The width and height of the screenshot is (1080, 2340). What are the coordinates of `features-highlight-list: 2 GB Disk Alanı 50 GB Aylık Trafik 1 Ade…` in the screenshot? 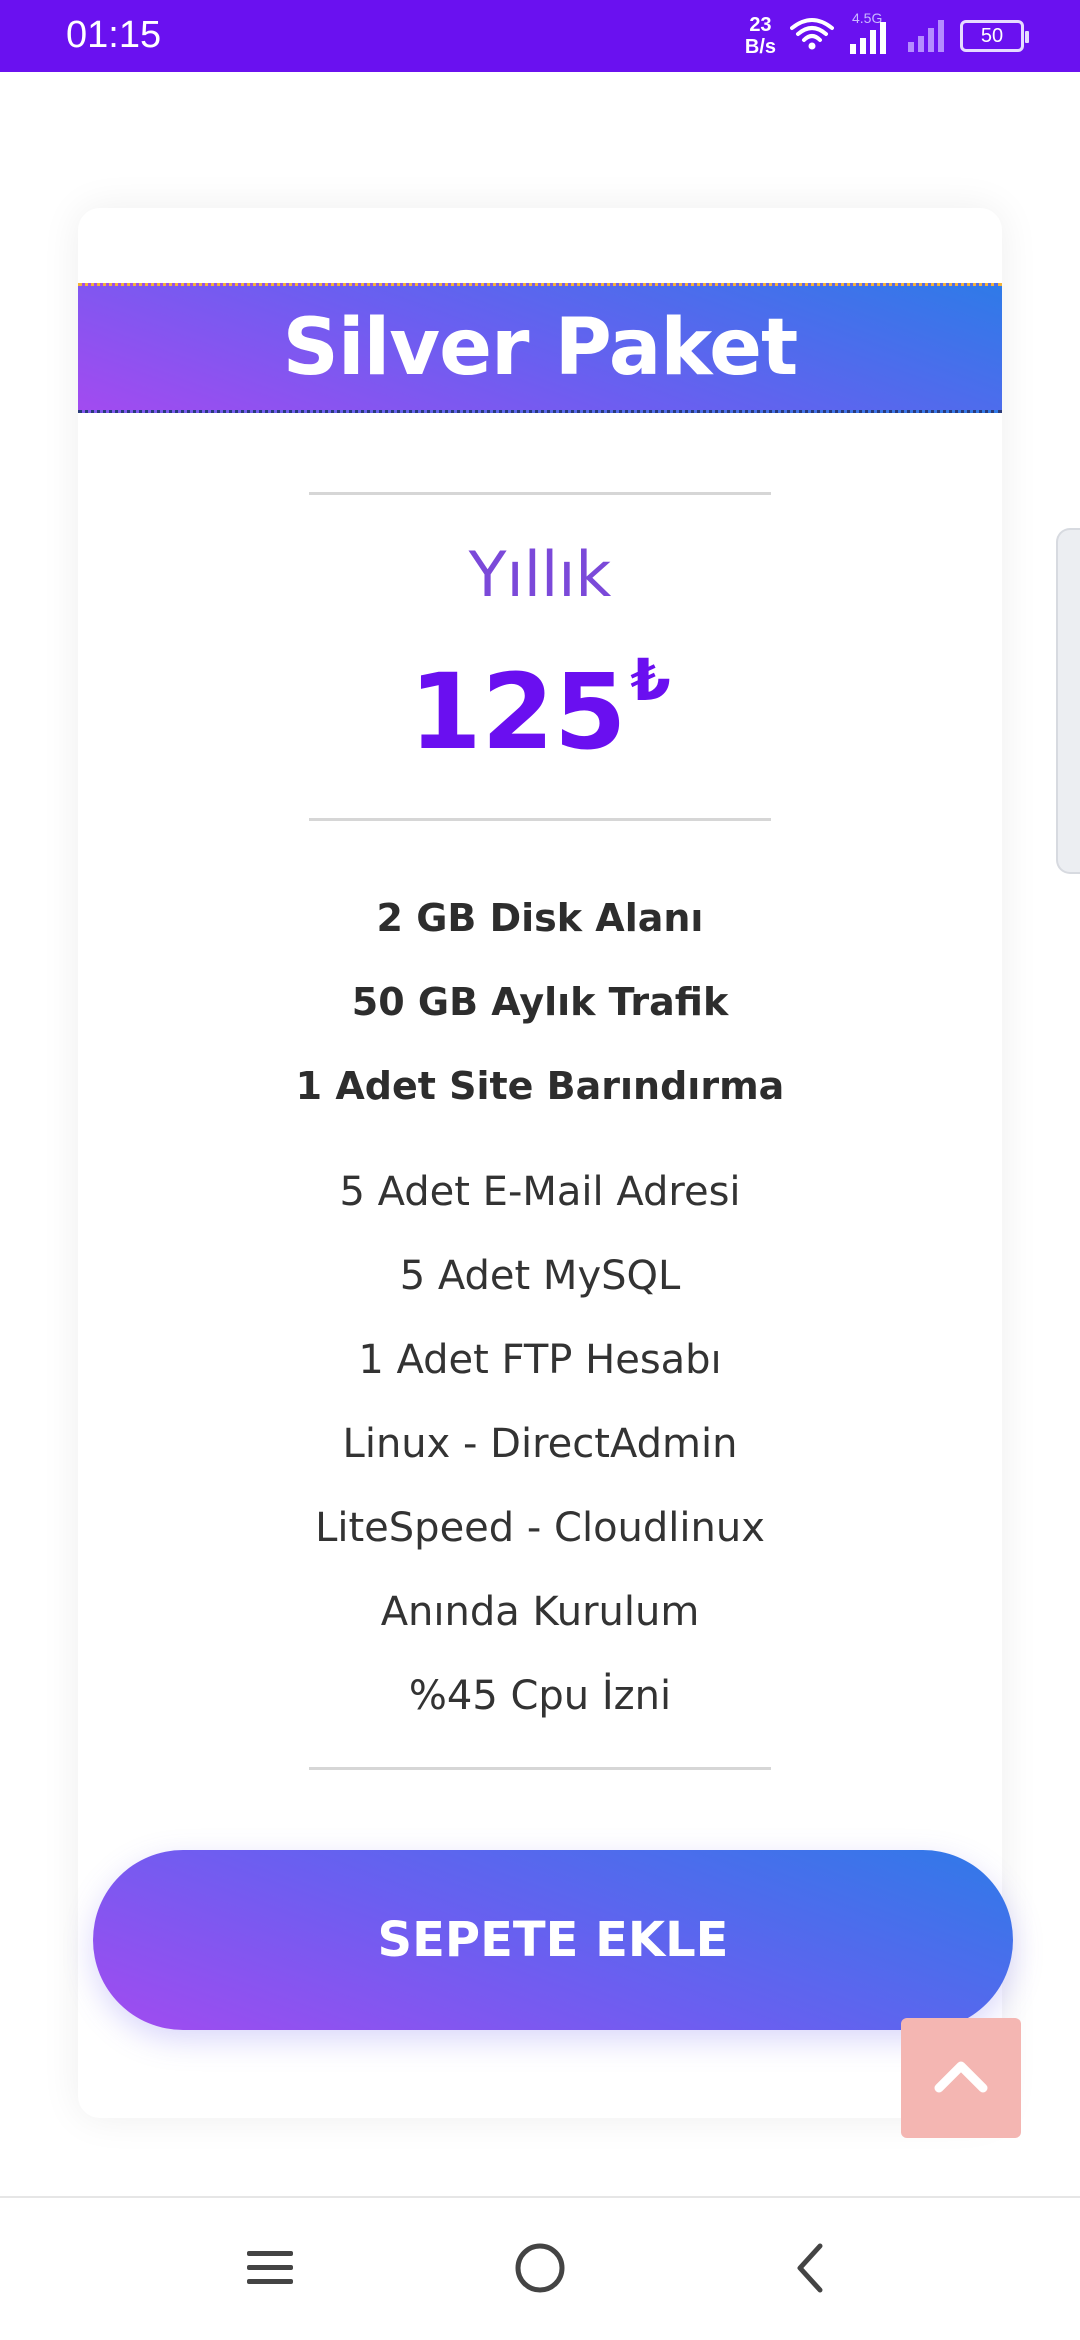 It's located at (540, 1002).